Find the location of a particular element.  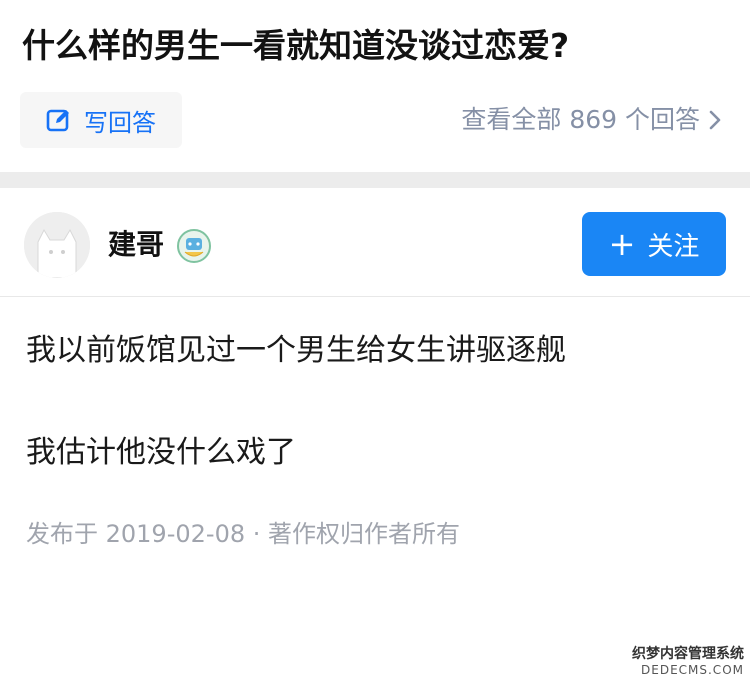

view-all-answers-link: 查看全部 869 个回答 is located at coordinates (591, 120).